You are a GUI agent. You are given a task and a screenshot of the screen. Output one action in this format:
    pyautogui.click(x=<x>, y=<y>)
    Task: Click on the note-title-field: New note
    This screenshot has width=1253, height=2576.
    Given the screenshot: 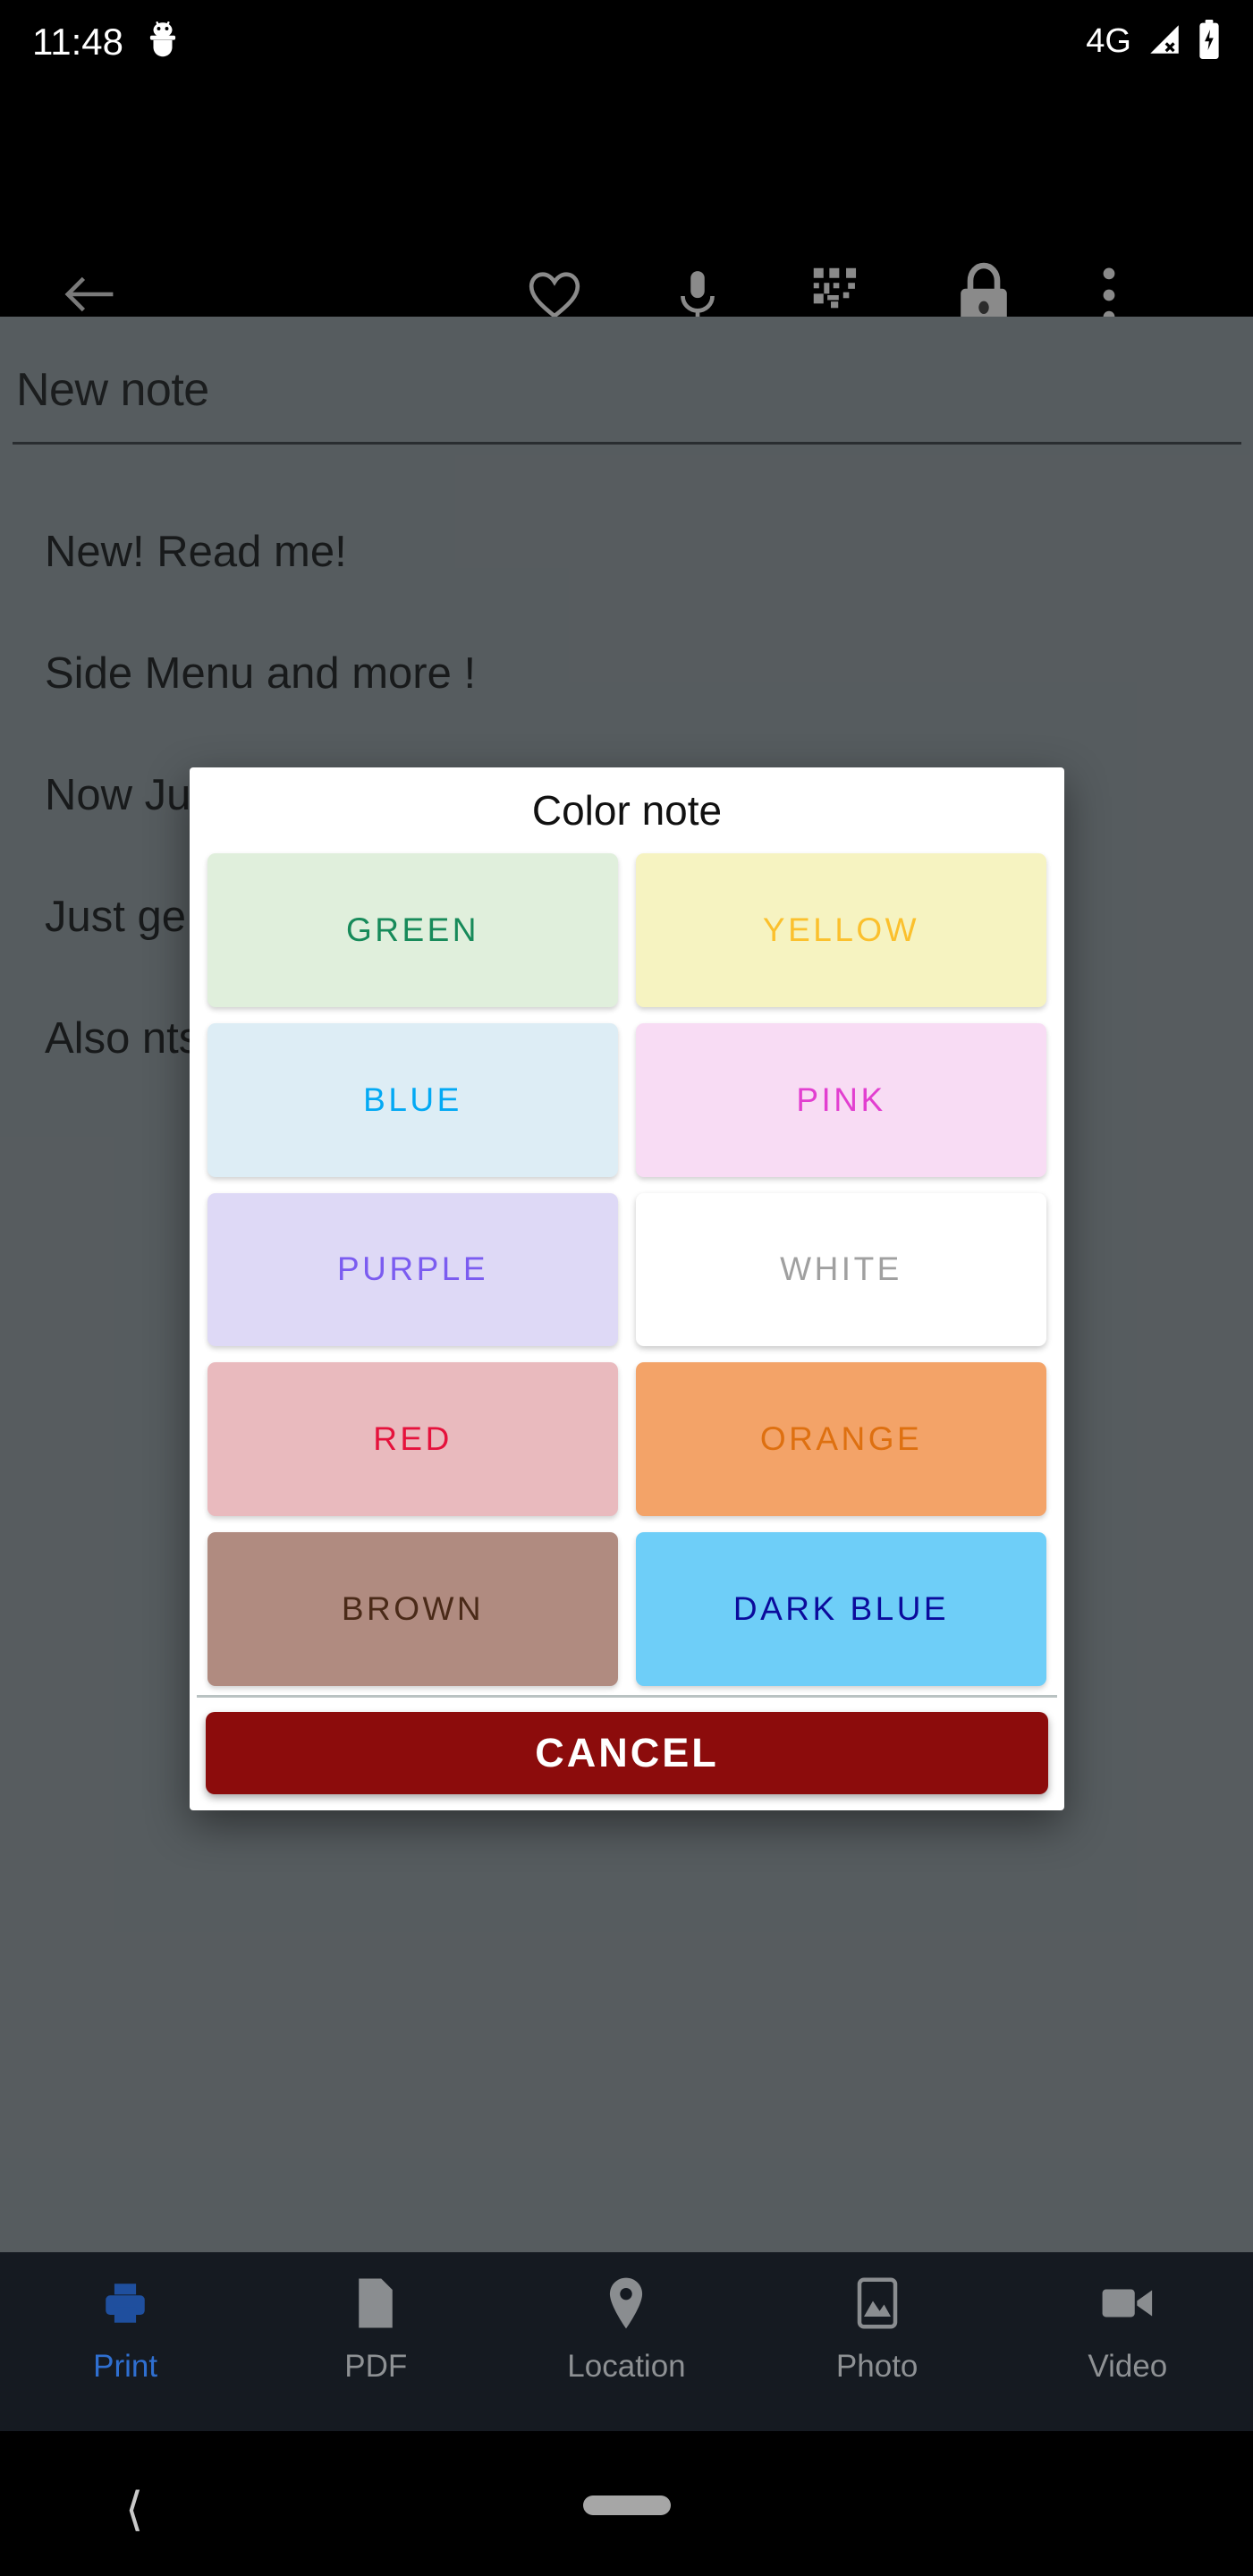 What is the action you would take?
    pyautogui.click(x=628, y=390)
    